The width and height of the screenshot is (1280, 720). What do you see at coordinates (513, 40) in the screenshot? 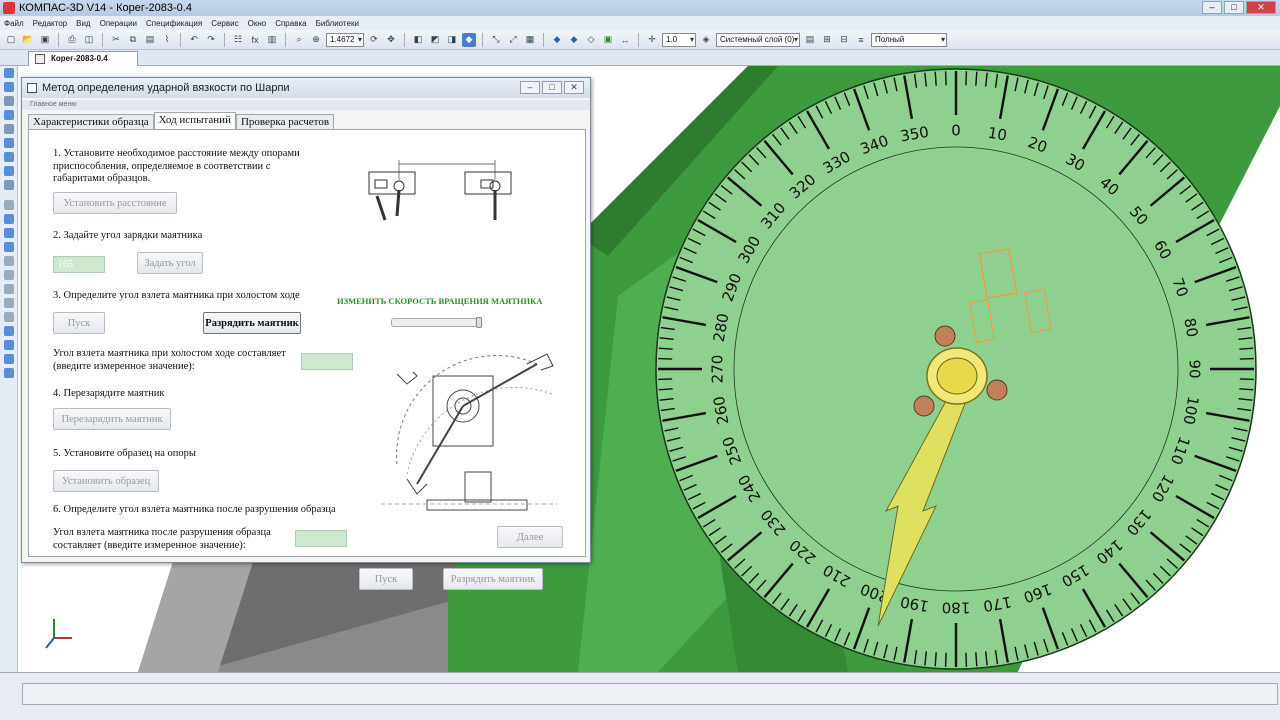
I see `filter-icon: ⤢` at bounding box center [513, 40].